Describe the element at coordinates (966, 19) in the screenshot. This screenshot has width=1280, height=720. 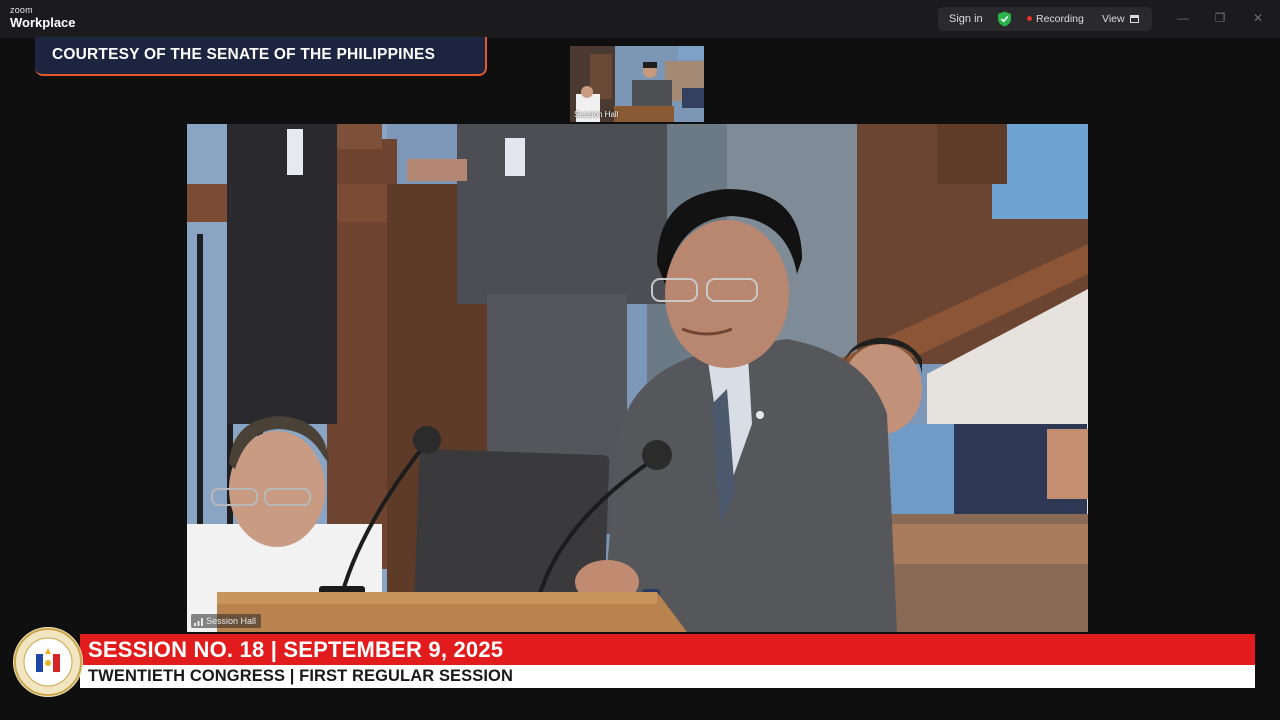
I see `sign-in-button: Sign in` at that location.